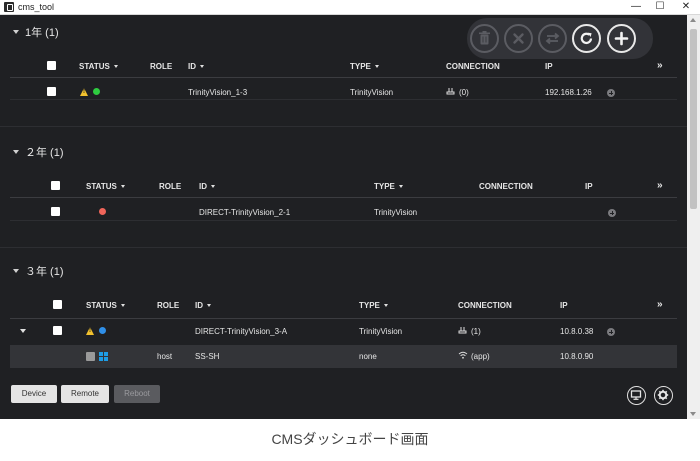 The width and height of the screenshot is (700, 461). I want to click on windows-icon, so click(103, 356).